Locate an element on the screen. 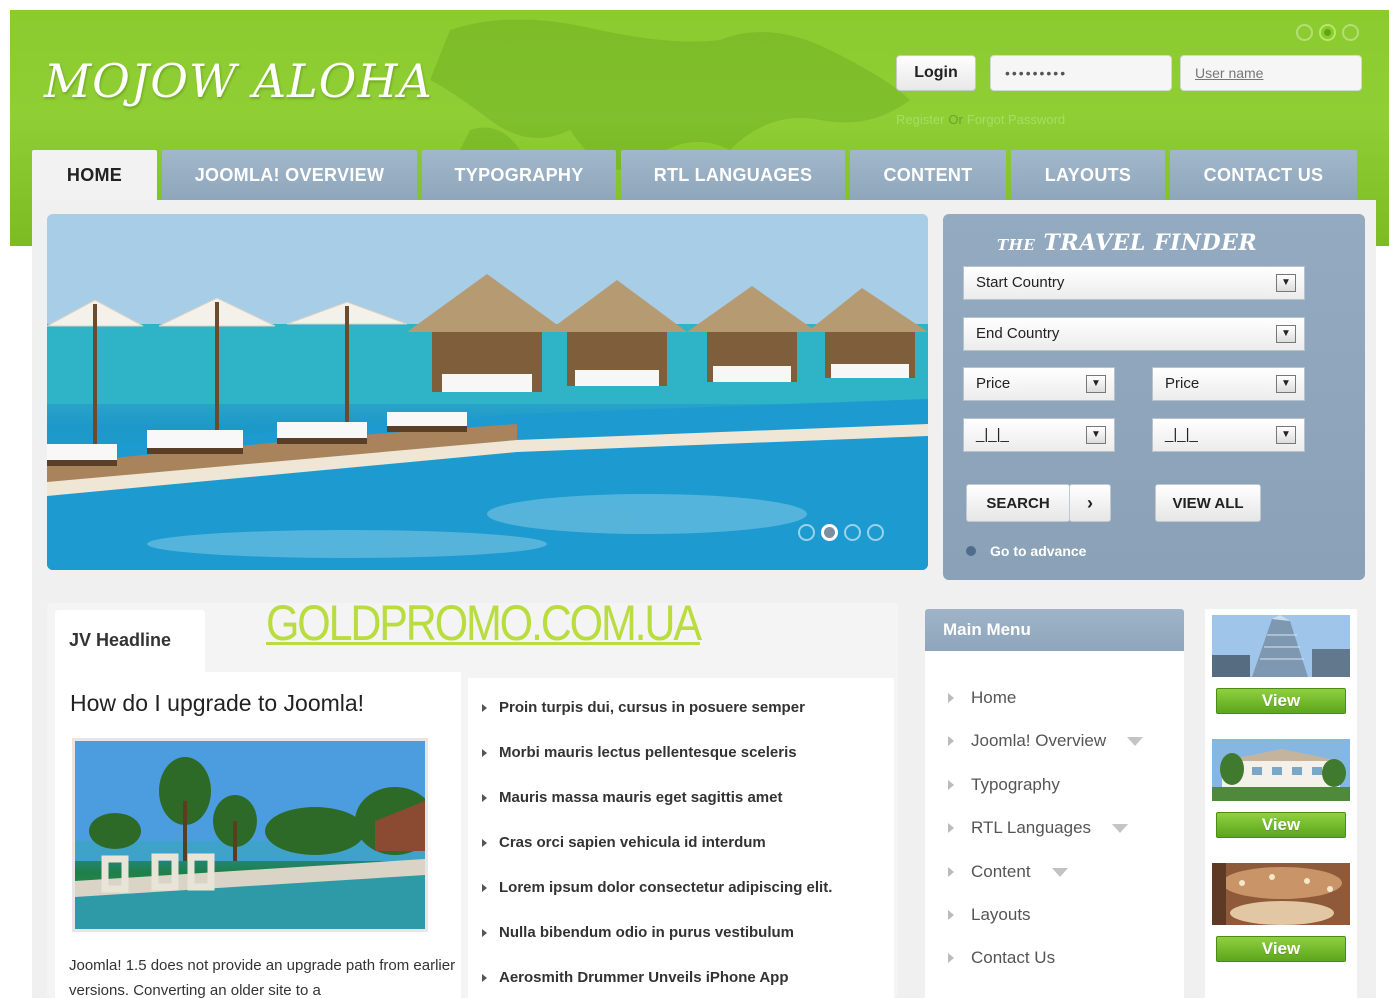 The height and width of the screenshot is (998, 1389). theme-dot-active is located at coordinates (1327, 32).